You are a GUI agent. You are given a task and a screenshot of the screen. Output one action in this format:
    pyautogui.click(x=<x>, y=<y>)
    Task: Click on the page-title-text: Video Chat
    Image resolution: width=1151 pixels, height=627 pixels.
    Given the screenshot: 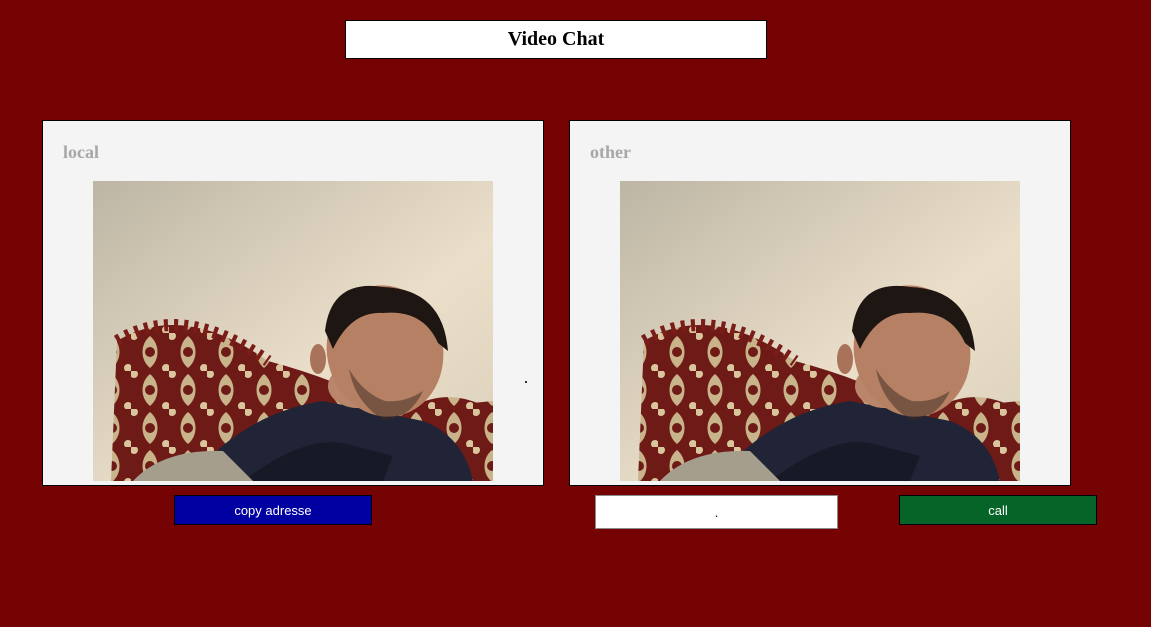 What is the action you would take?
    pyautogui.click(x=556, y=39)
    